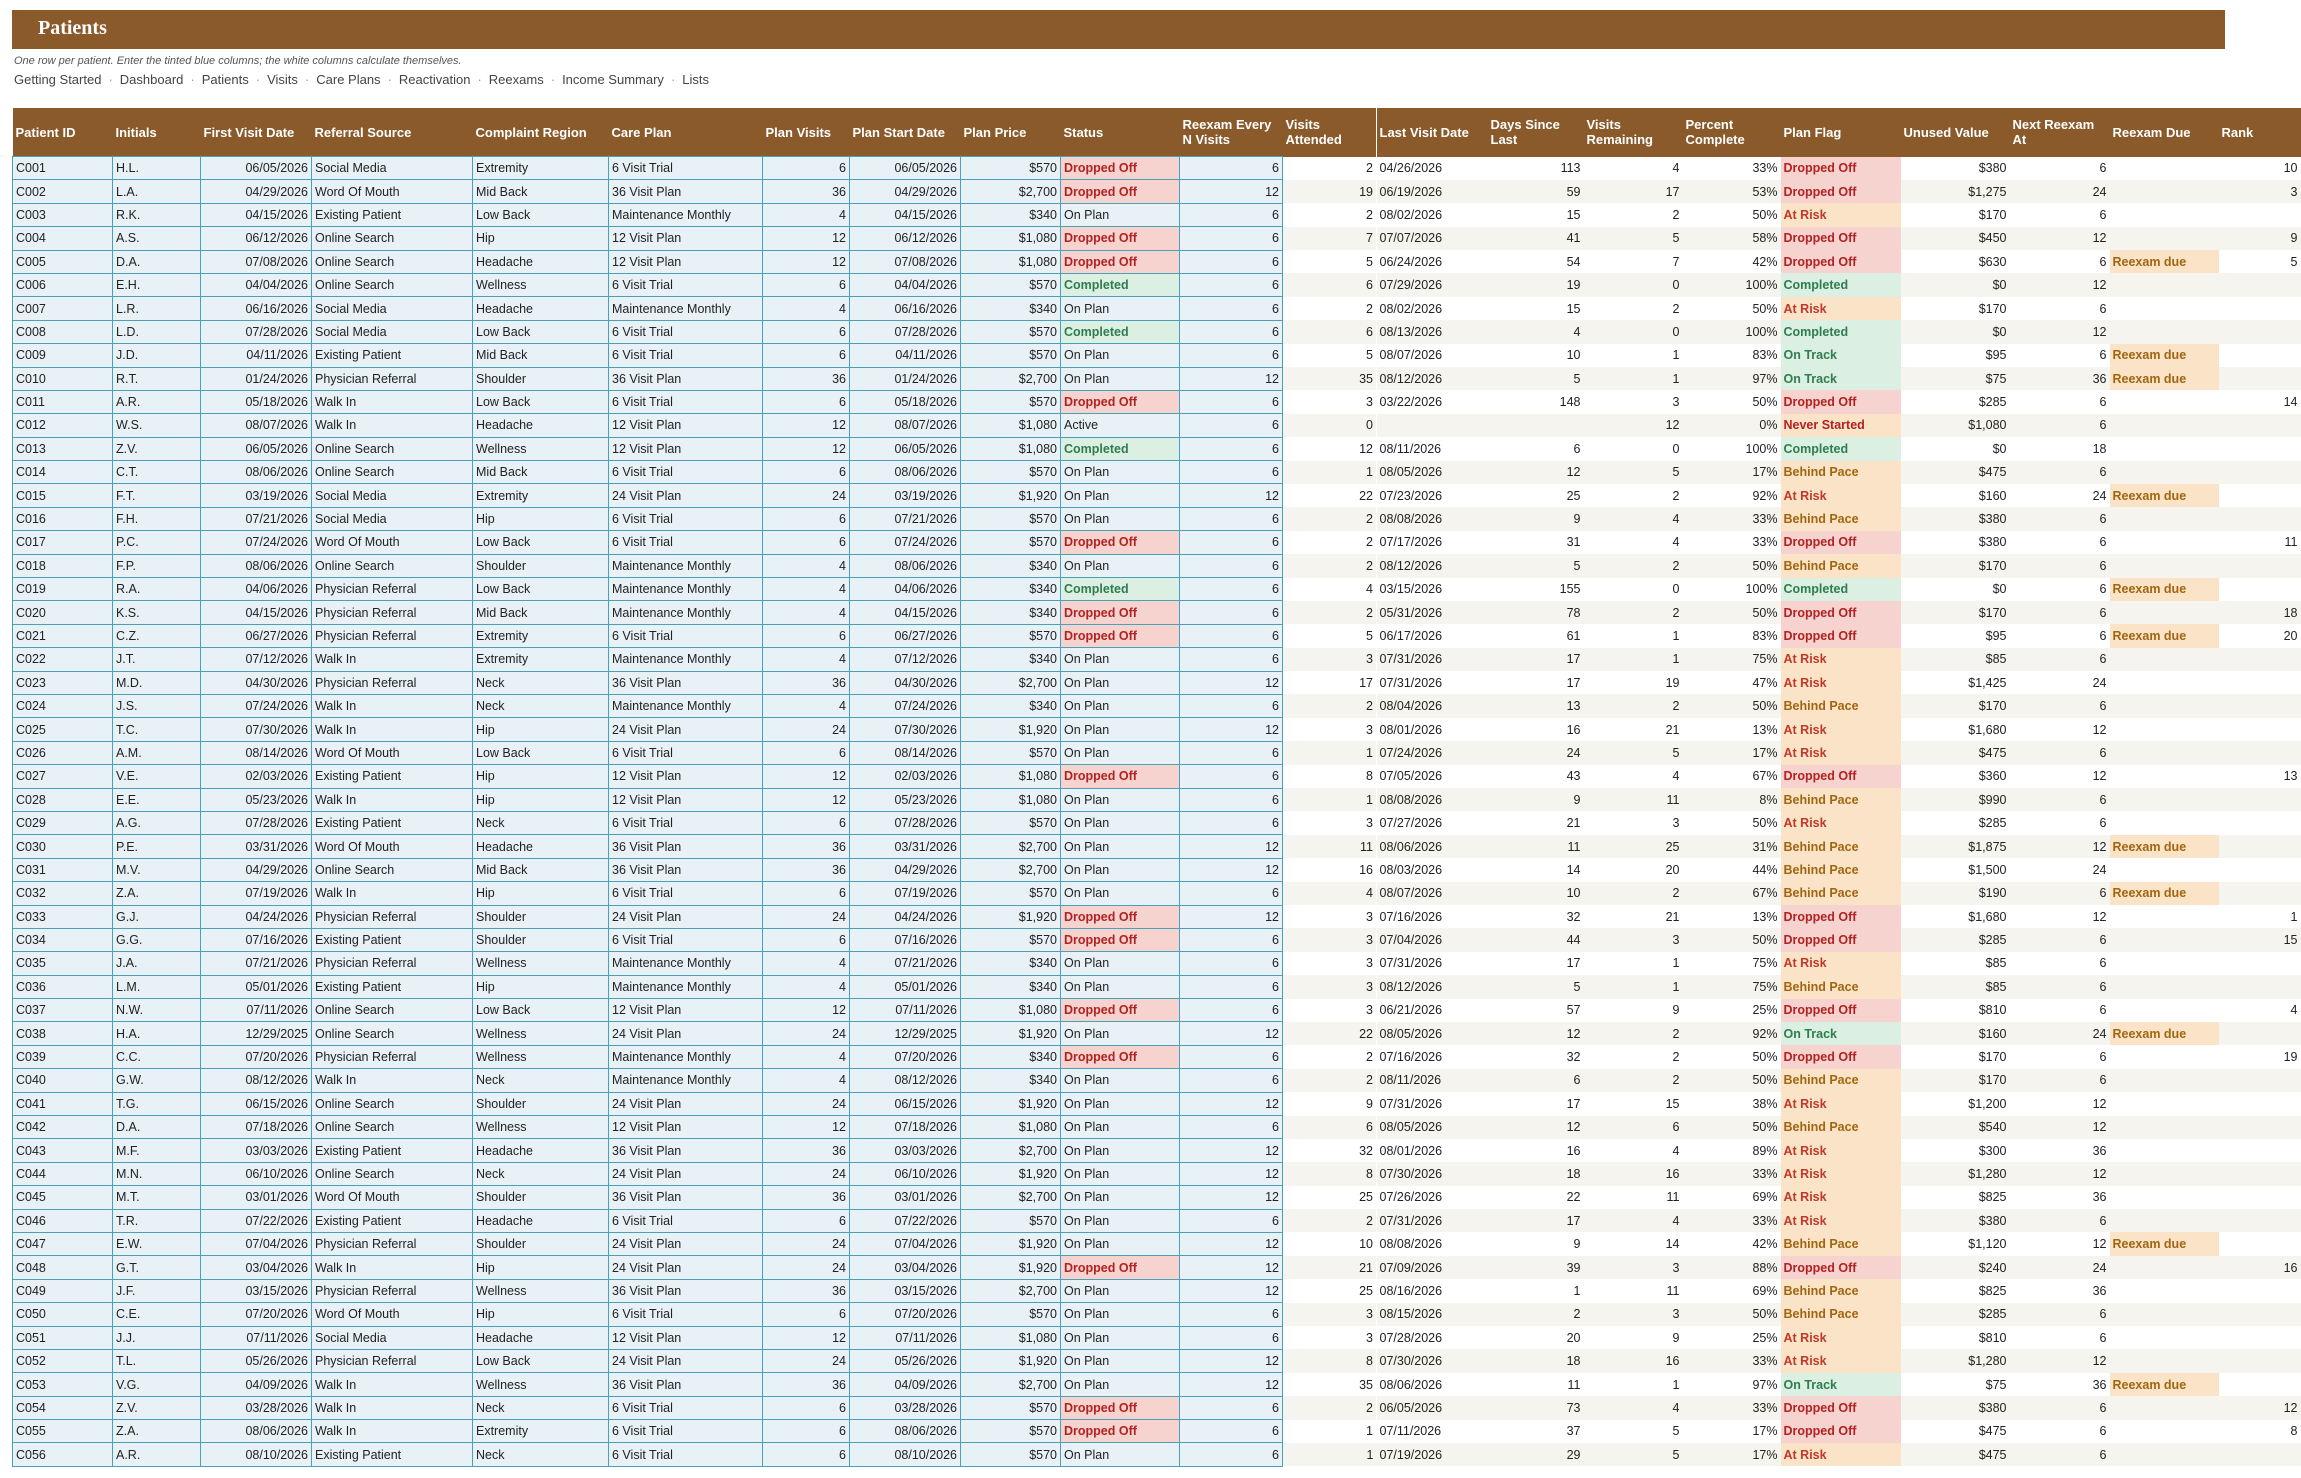 This screenshot has width=2301, height=1478. I want to click on cell-plan-start-date: 03/01/2026, so click(905, 1197).